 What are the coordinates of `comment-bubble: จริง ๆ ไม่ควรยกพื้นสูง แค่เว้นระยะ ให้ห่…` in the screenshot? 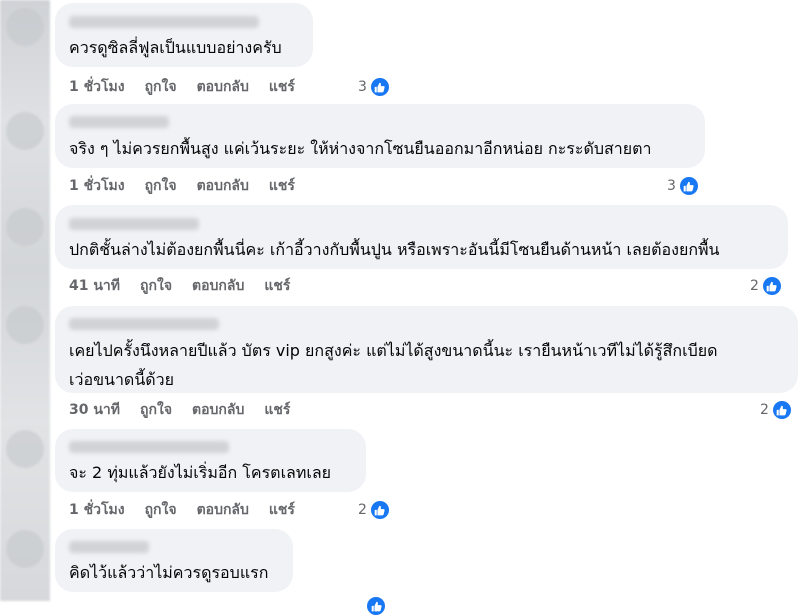 It's located at (380, 136).